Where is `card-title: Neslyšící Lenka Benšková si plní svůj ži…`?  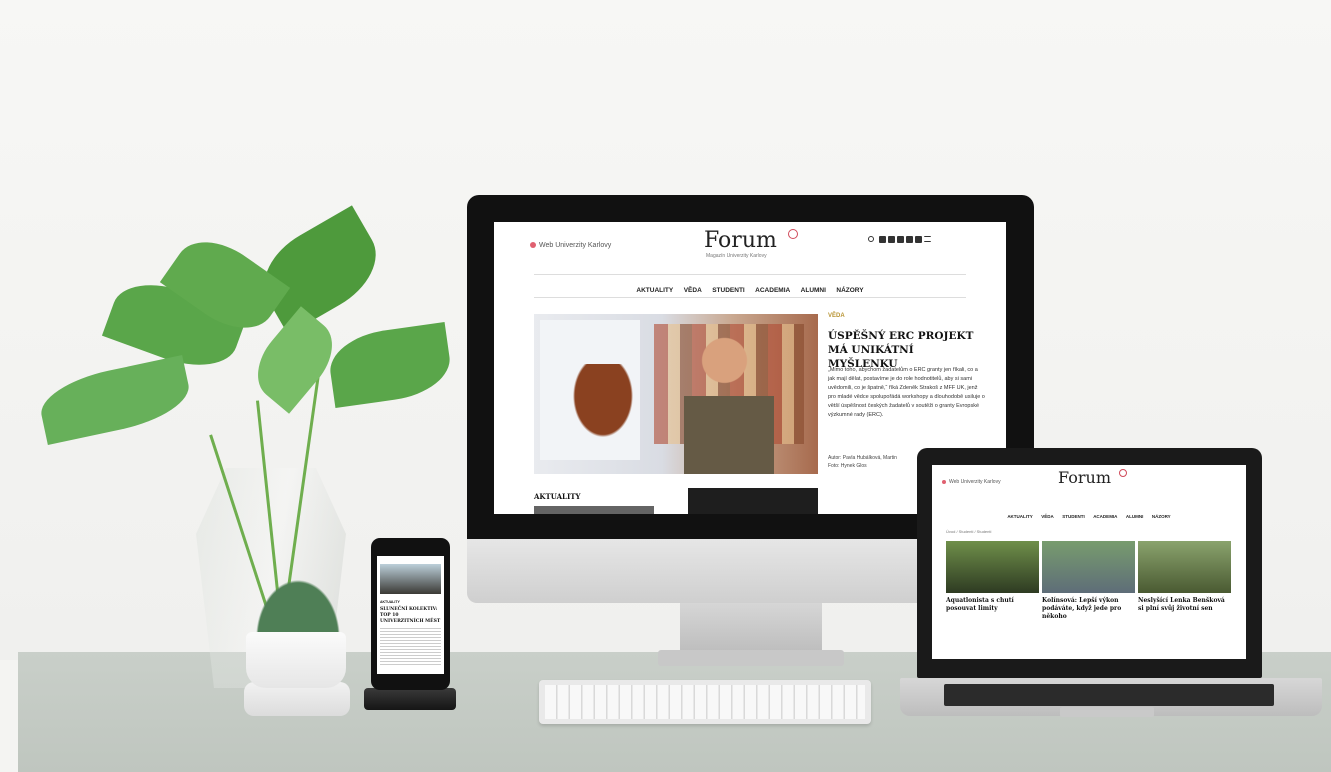
card-title: Neslyšící Lenka Benšková si plní svůj ži… is located at coordinates (1181, 604).